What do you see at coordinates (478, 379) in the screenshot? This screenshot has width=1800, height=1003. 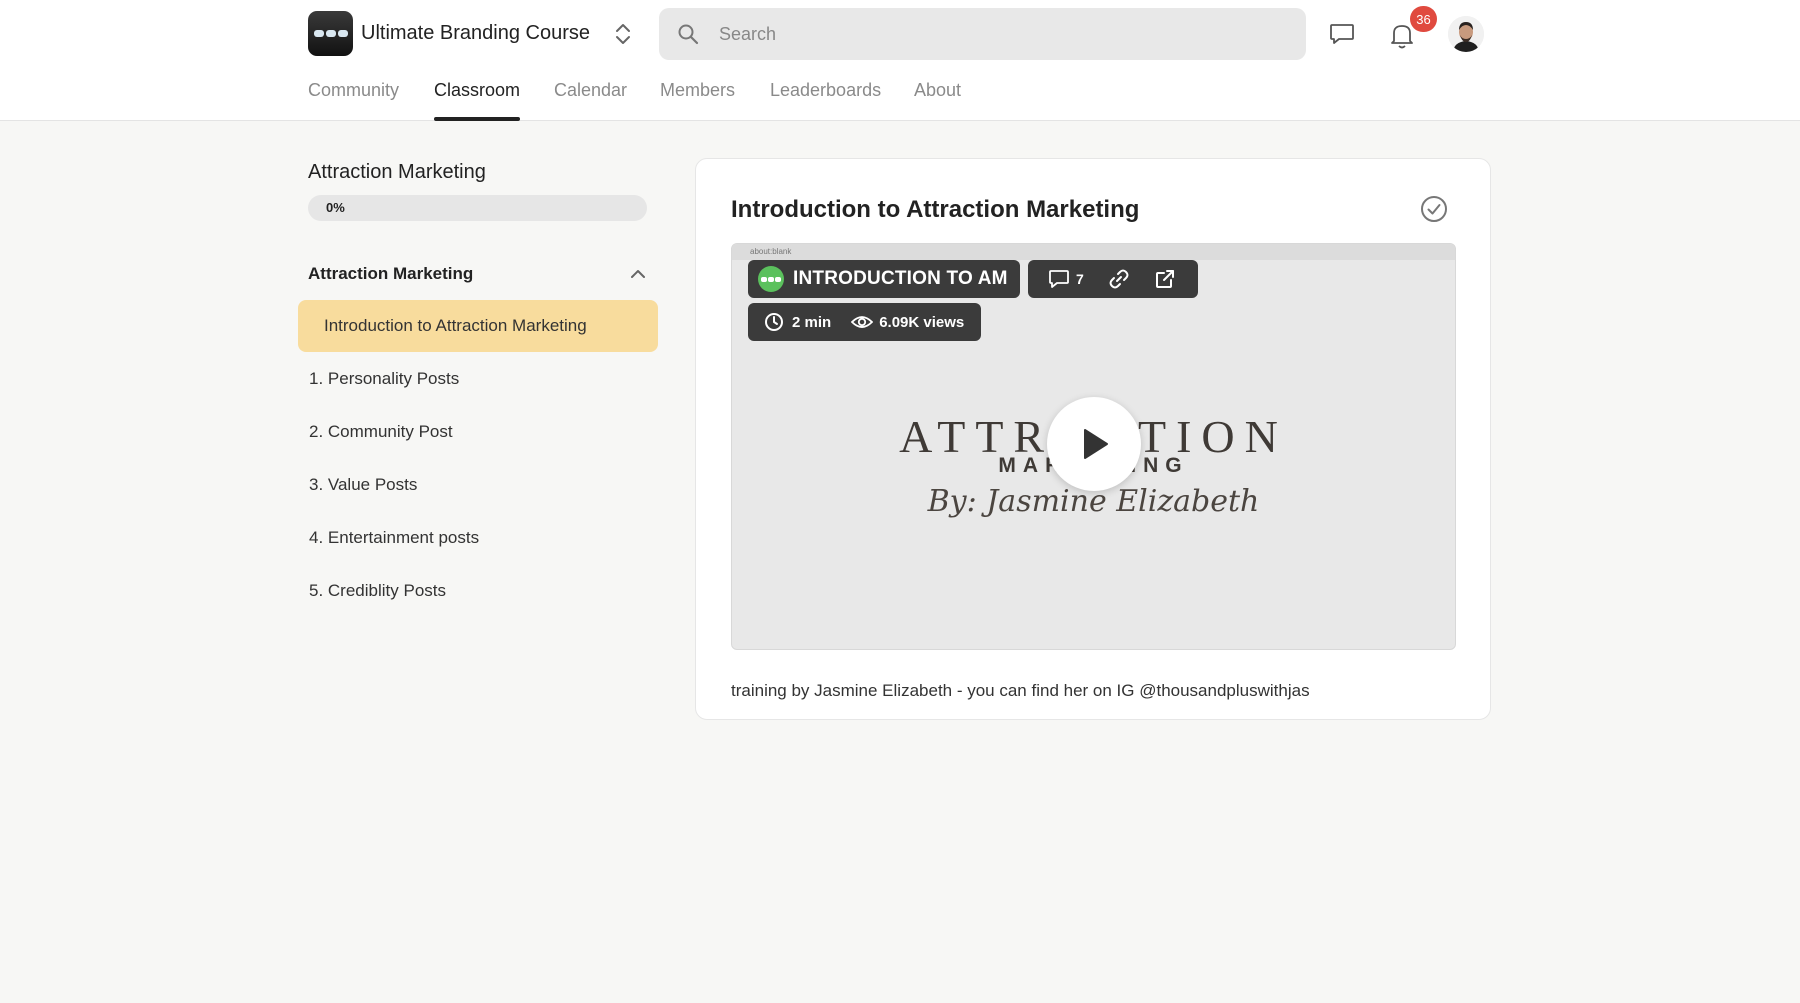 I see `lesson-item-personality-posts: 1. Personality Posts` at bounding box center [478, 379].